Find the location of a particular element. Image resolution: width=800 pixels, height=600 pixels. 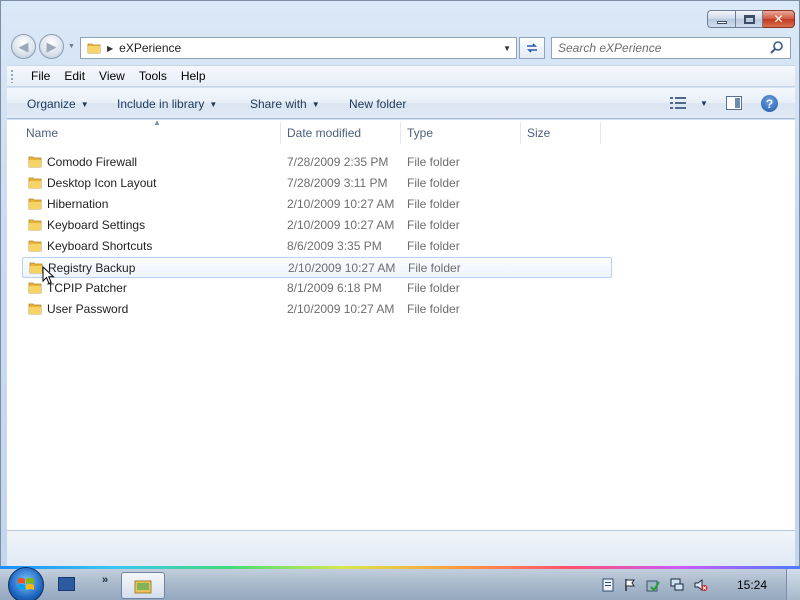

breadcrumb-crumb: eXPerience is located at coordinates (150, 48).